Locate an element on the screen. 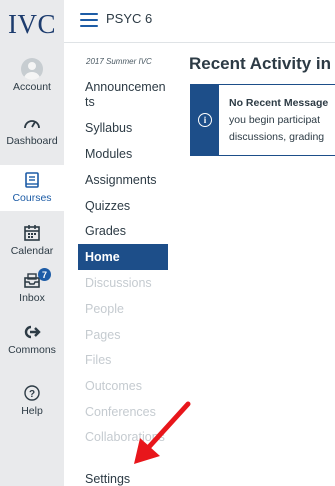 The width and height of the screenshot is (335, 486). global-nav-calendar-label: Calendar is located at coordinates (32, 251).